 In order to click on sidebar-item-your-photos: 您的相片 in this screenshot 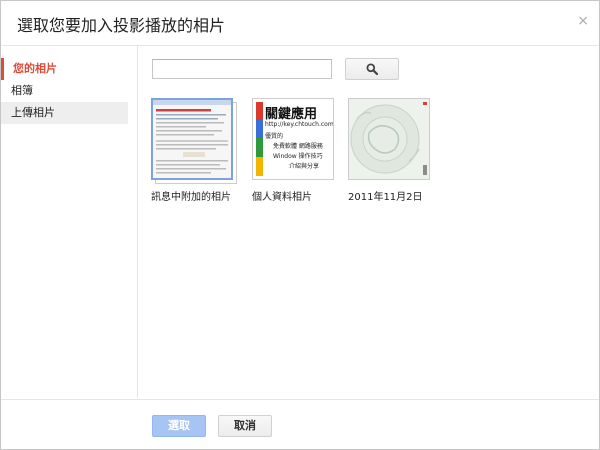, I will do `click(64, 69)`.